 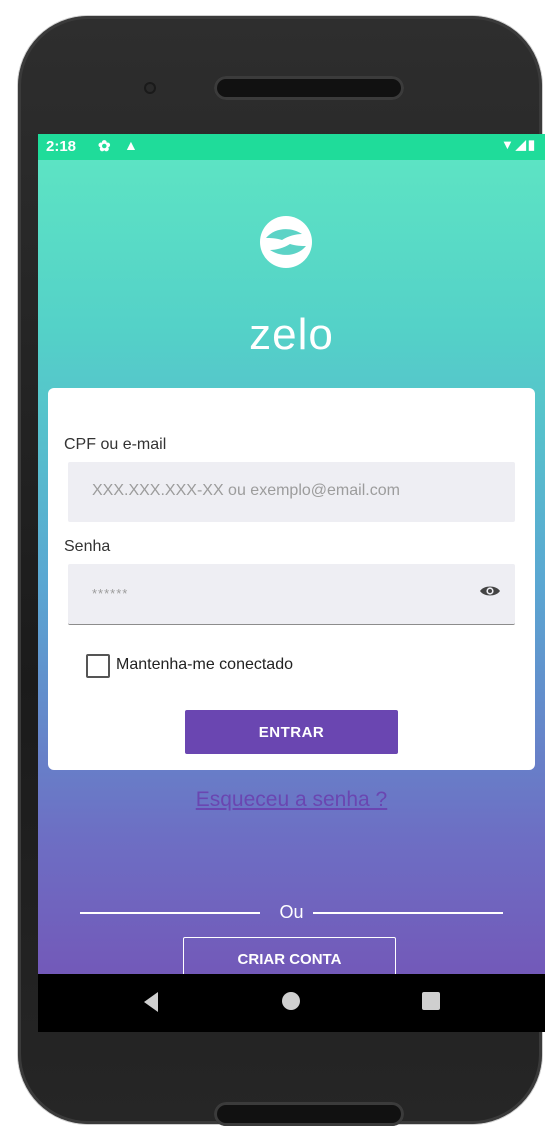 I want to click on status-bar: 2:18 ✿ ▲ ▼◢▮, so click(x=291, y=147).